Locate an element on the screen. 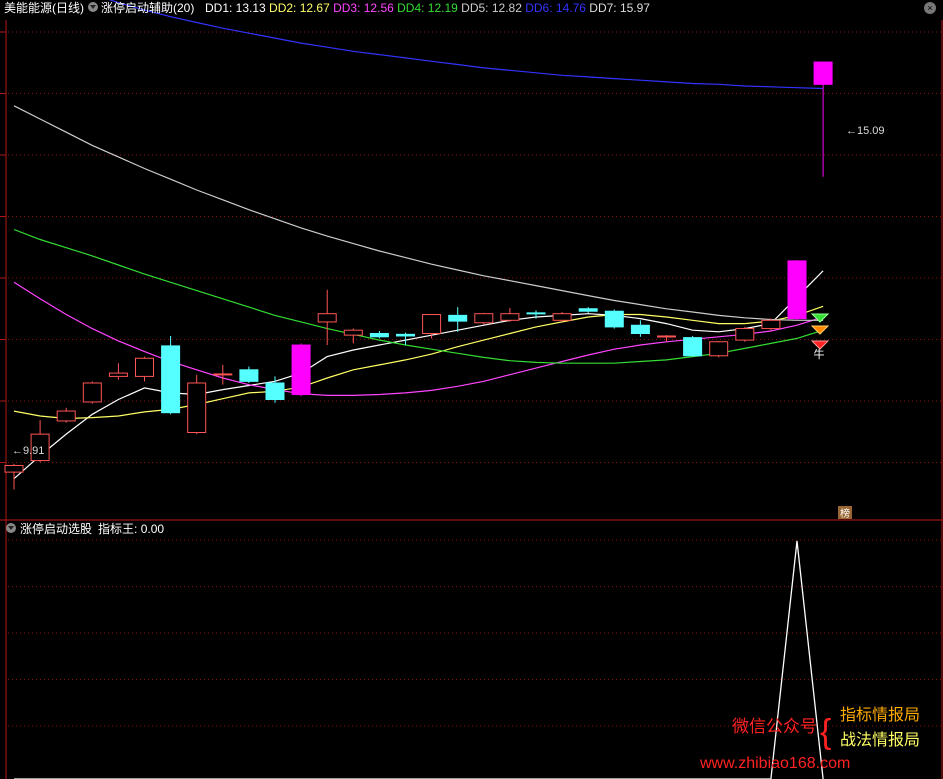 The image size is (943, 779). indicator-value-dd4: DD4: 12.19 is located at coordinates (426, 8).